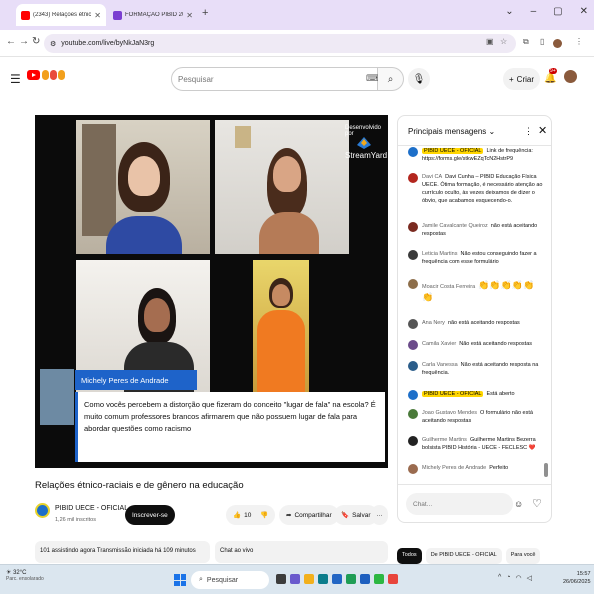  What do you see at coordinates (309, 579) in the screenshot?
I see `file-explorer-icon` at bounding box center [309, 579].